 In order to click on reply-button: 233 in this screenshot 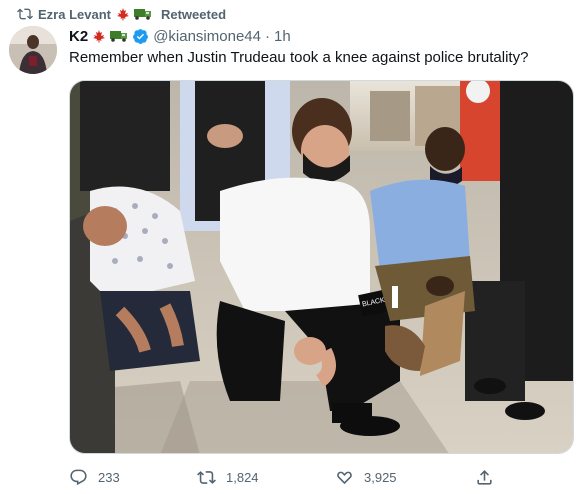, I will do `click(94, 477)`.